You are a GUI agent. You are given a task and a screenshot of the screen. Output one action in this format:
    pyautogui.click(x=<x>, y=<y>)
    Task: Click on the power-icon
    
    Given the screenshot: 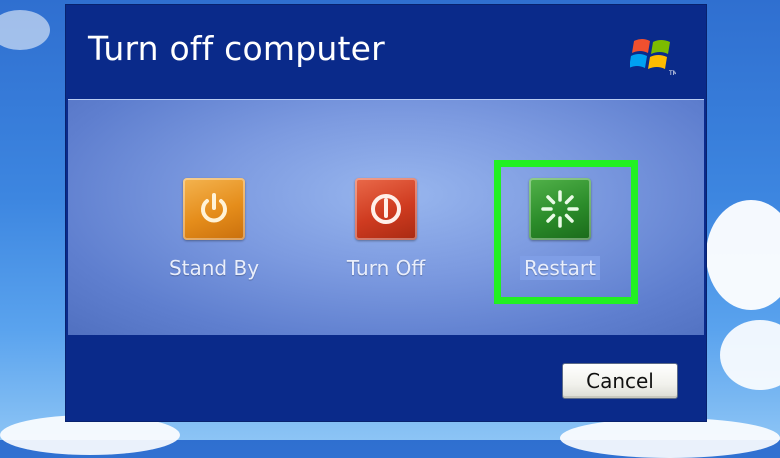 What is the action you would take?
    pyautogui.click(x=214, y=209)
    